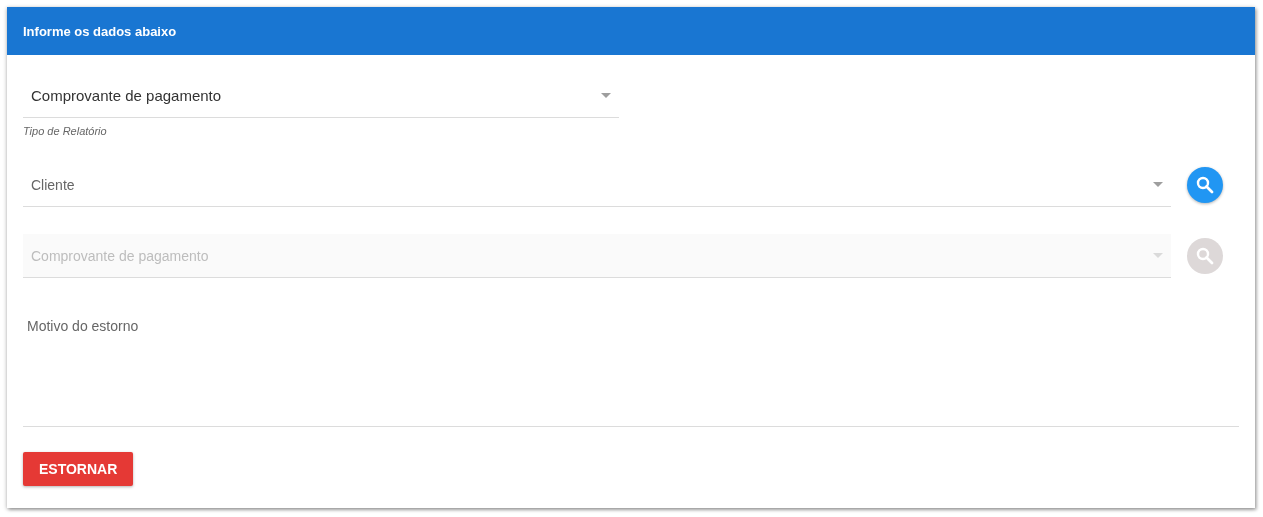 The height and width of the screenshot is (517, 1263). Describe the element at coordinates (100, 31) in the screenshot. I see `header-title: Informe os dados abaixo` at that location.